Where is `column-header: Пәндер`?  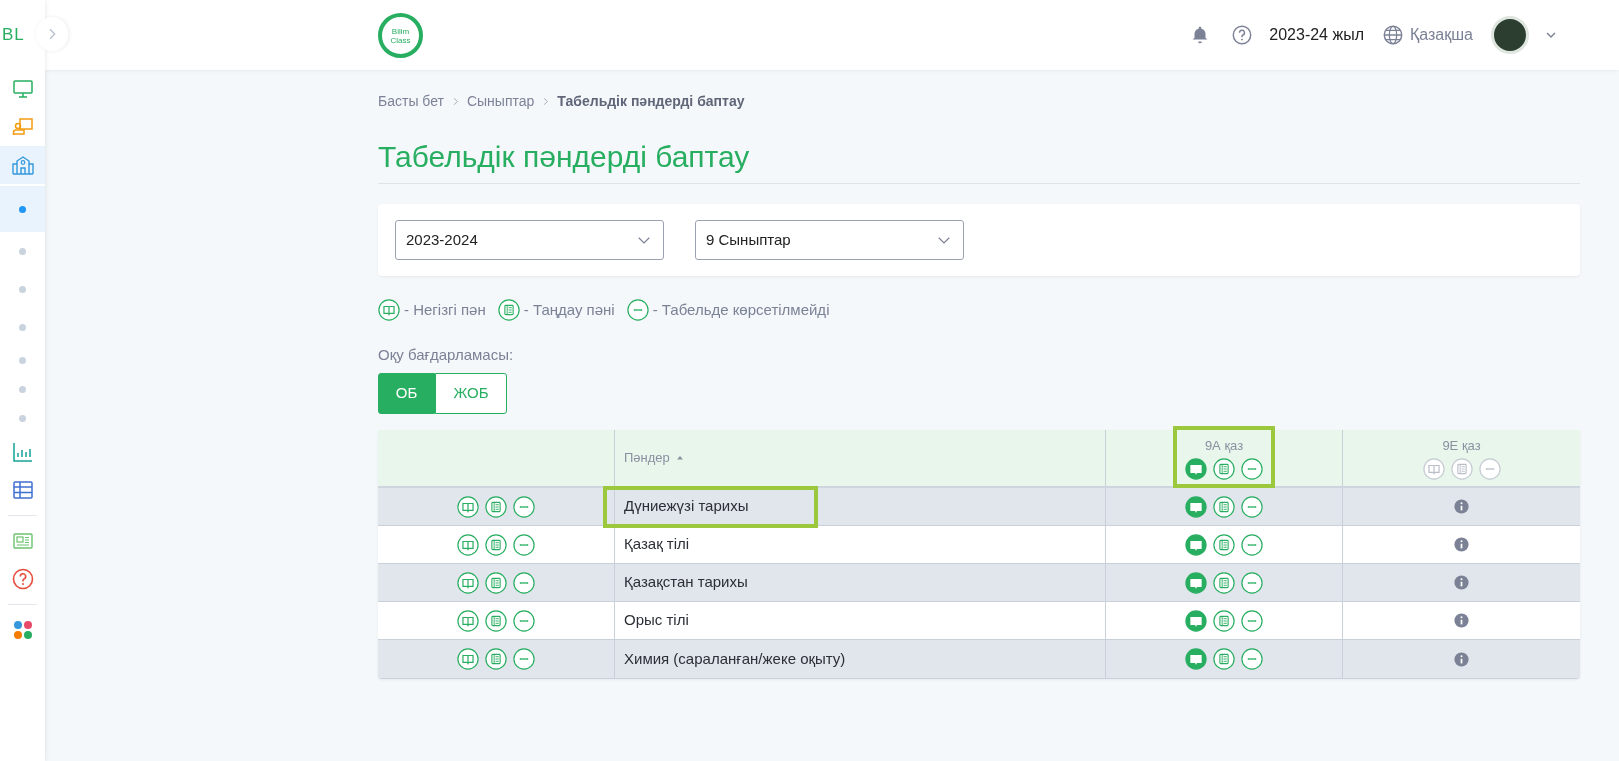
column-header: Пәндер is located at coordinates (655, 458).